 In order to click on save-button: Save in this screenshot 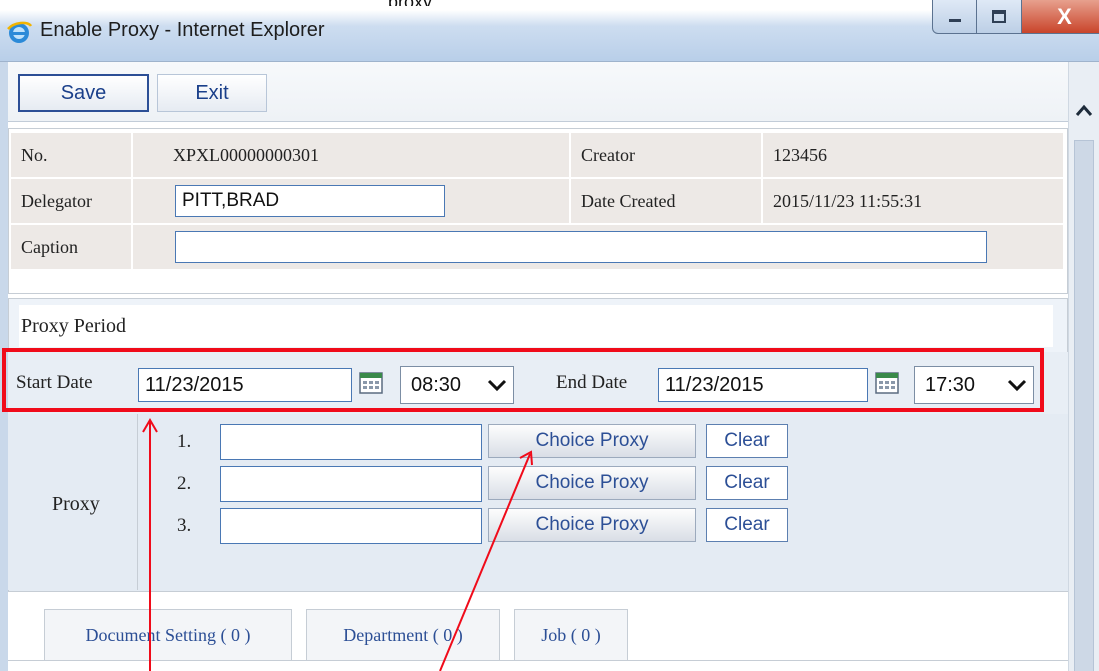, I will do `click(83, 93)`.